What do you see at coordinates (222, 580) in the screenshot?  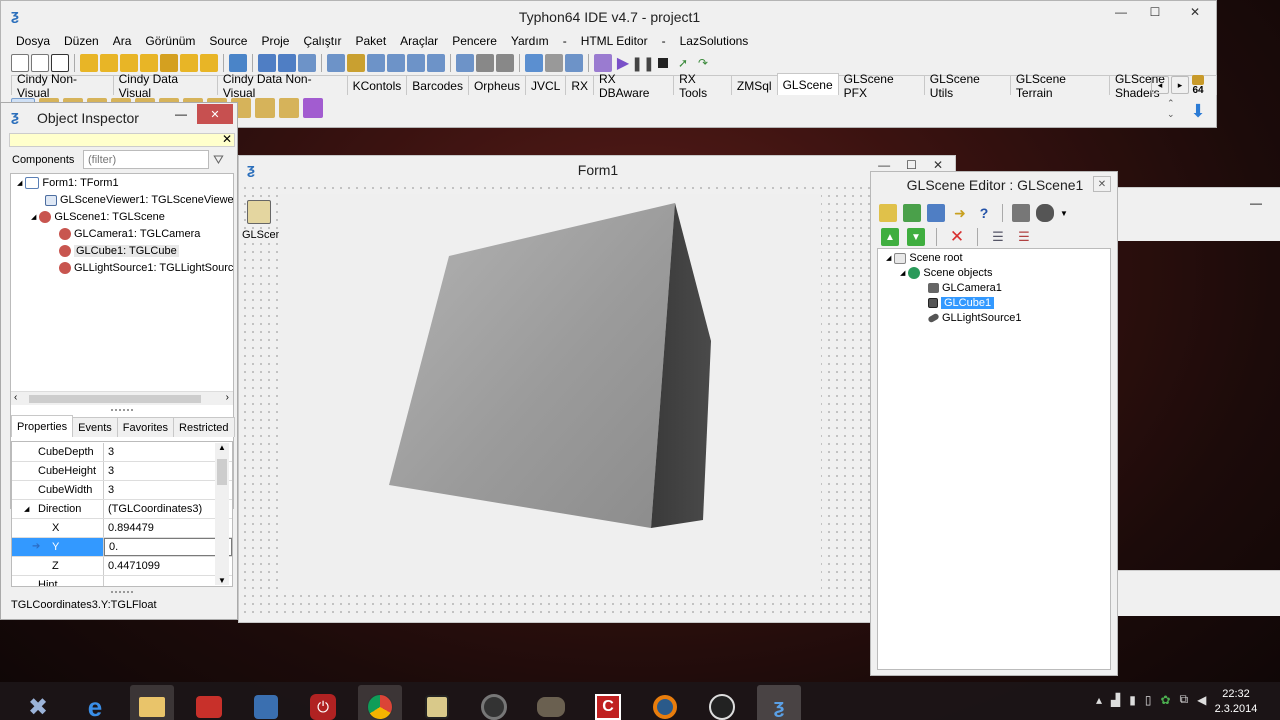 I see `scroll-down-icon: ▼` at bounding box center [222, 580].